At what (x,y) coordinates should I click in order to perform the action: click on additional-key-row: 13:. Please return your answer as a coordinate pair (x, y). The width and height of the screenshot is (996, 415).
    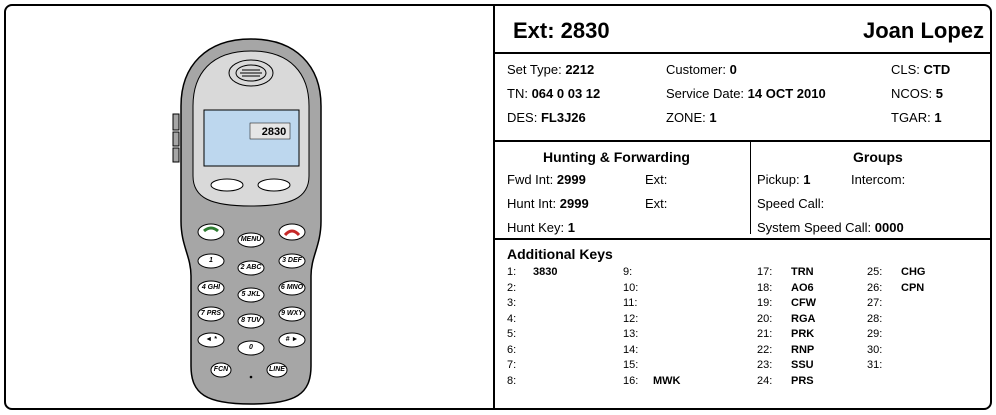
    Looking at the image, I should click on (638, 334).